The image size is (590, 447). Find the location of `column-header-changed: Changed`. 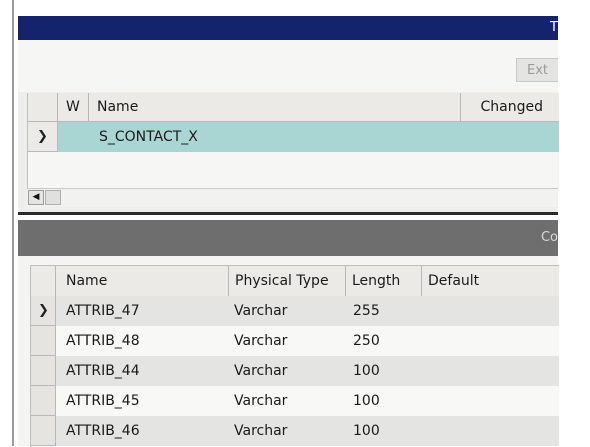

column-header-changed: Changed is located at coordinates (510, 107).